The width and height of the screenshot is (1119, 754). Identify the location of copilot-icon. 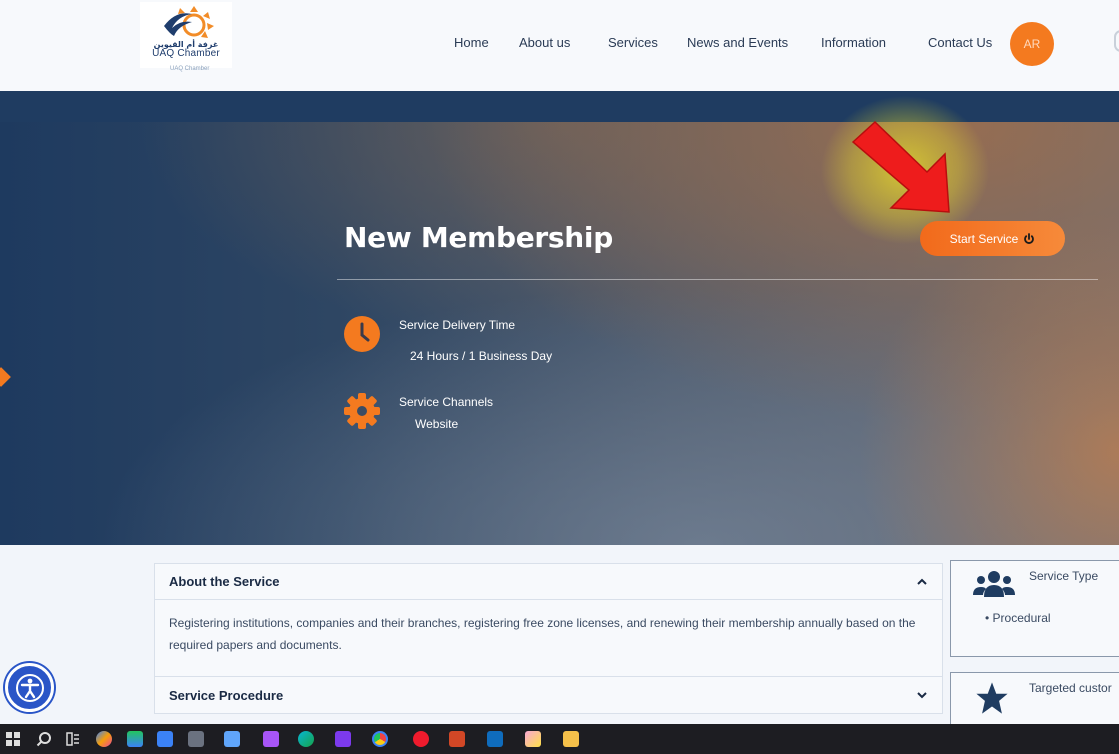
(104, 739).